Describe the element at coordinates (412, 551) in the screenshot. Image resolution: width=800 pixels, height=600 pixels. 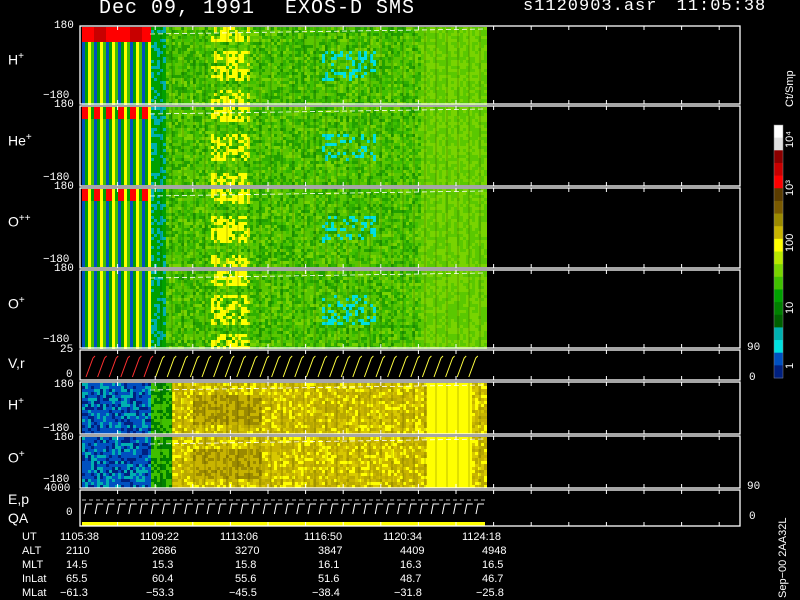
I see `alt-5: 4409` at that location.